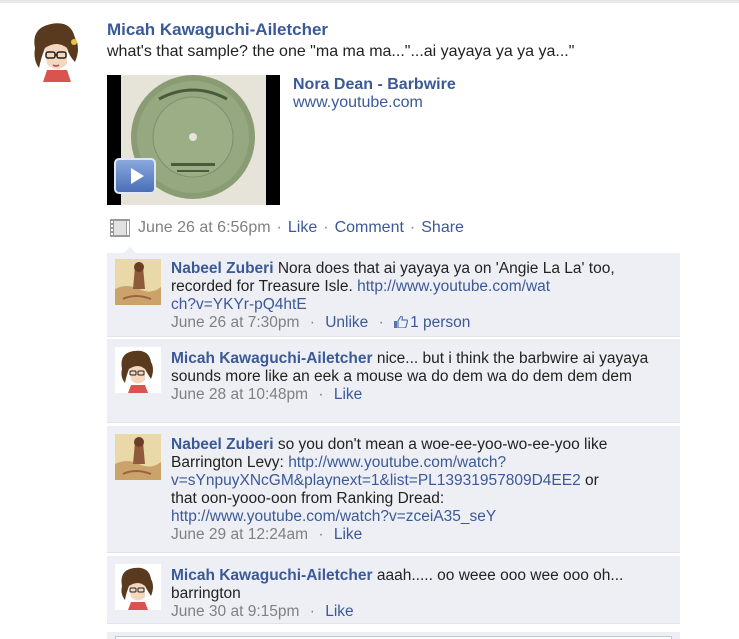 The image size is (739, 639). I want to click on post-timestamp: June 26 at 6:56pm, so click(204, 228).